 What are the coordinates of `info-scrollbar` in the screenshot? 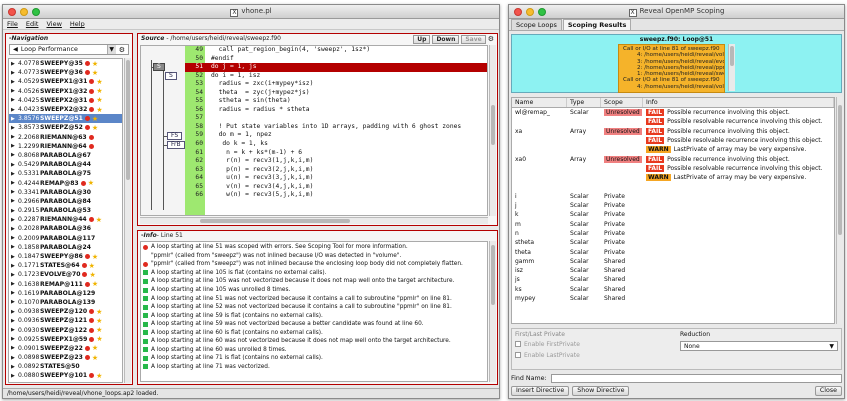 It's located at (492, 311).